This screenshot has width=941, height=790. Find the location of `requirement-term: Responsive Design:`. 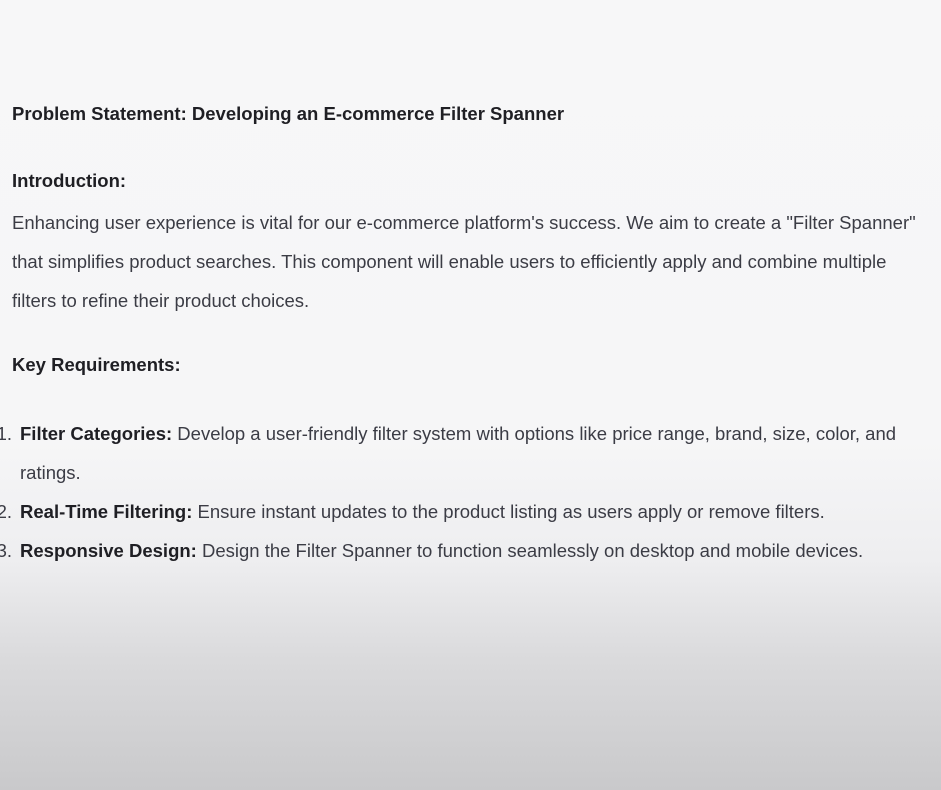

requirement-term: Responsive Design: is located at coordinates (108, 550).